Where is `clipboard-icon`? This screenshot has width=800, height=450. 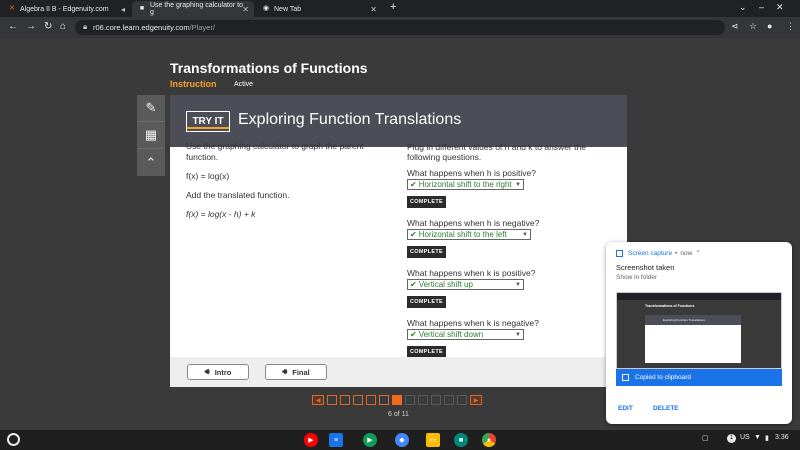
clipboard-icon is located at coordinates (625, 377).